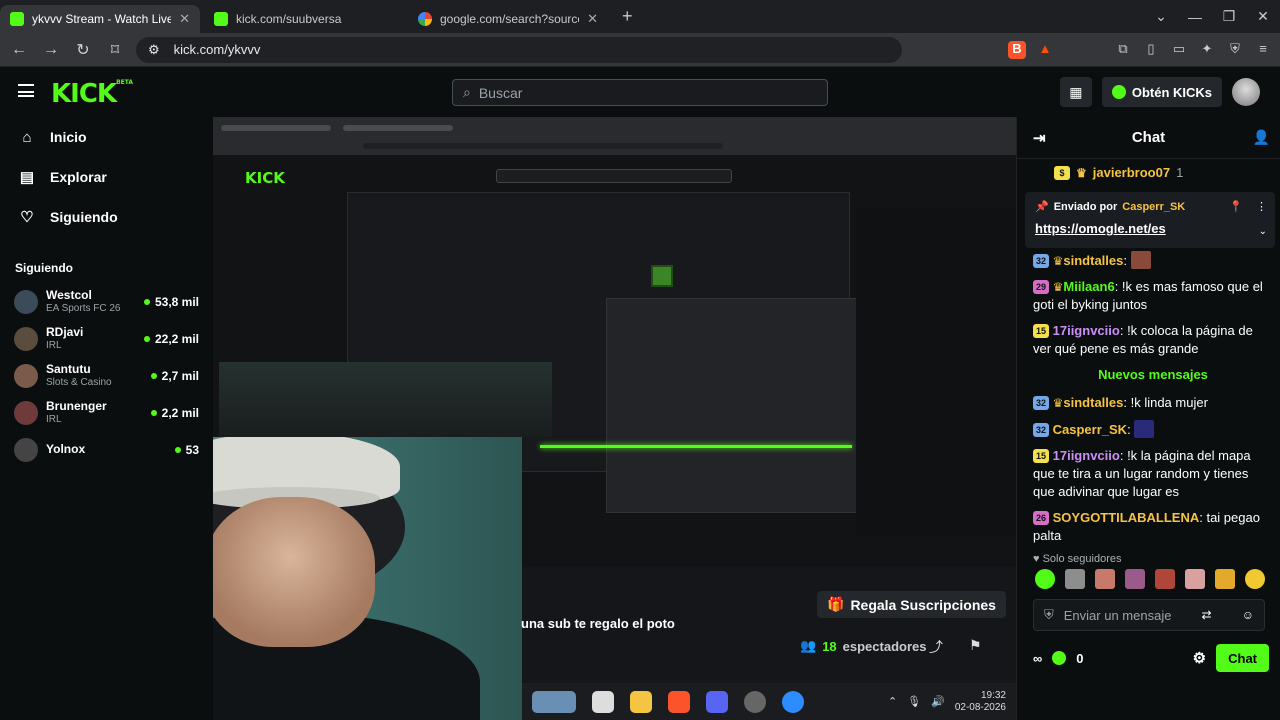 The height and width of the screenshot is (720, 1280). Describe the element at coordinates (627, 16) in the screenshot. I see `new-tab-icon: +` at that location.